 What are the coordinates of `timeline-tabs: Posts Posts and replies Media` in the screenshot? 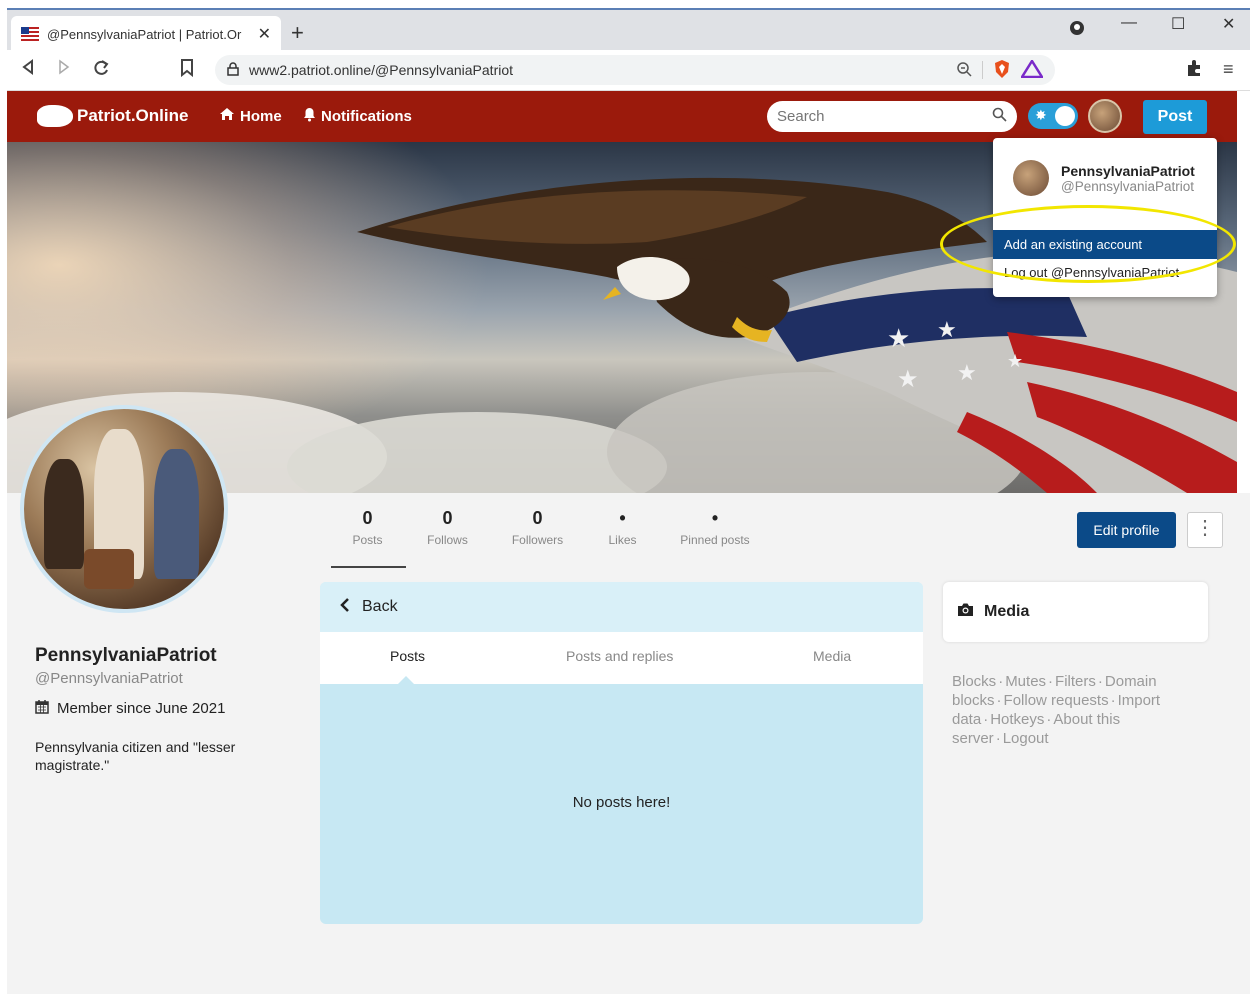 It's located at (621, 658).